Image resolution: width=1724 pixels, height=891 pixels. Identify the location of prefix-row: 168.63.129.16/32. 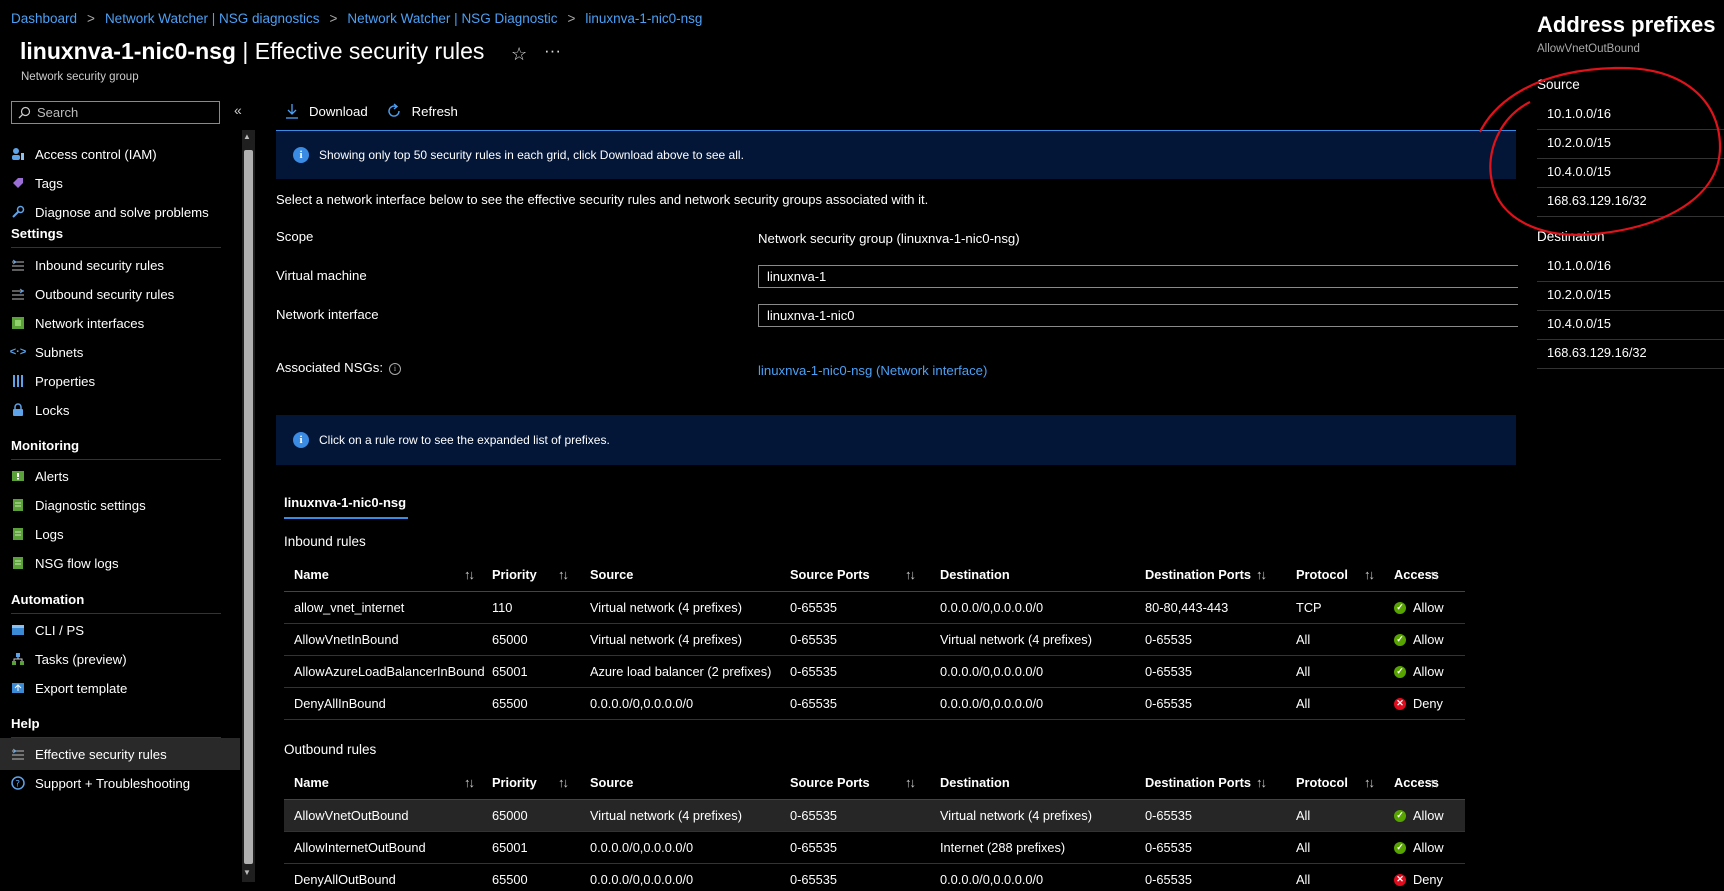
(1630, 353).